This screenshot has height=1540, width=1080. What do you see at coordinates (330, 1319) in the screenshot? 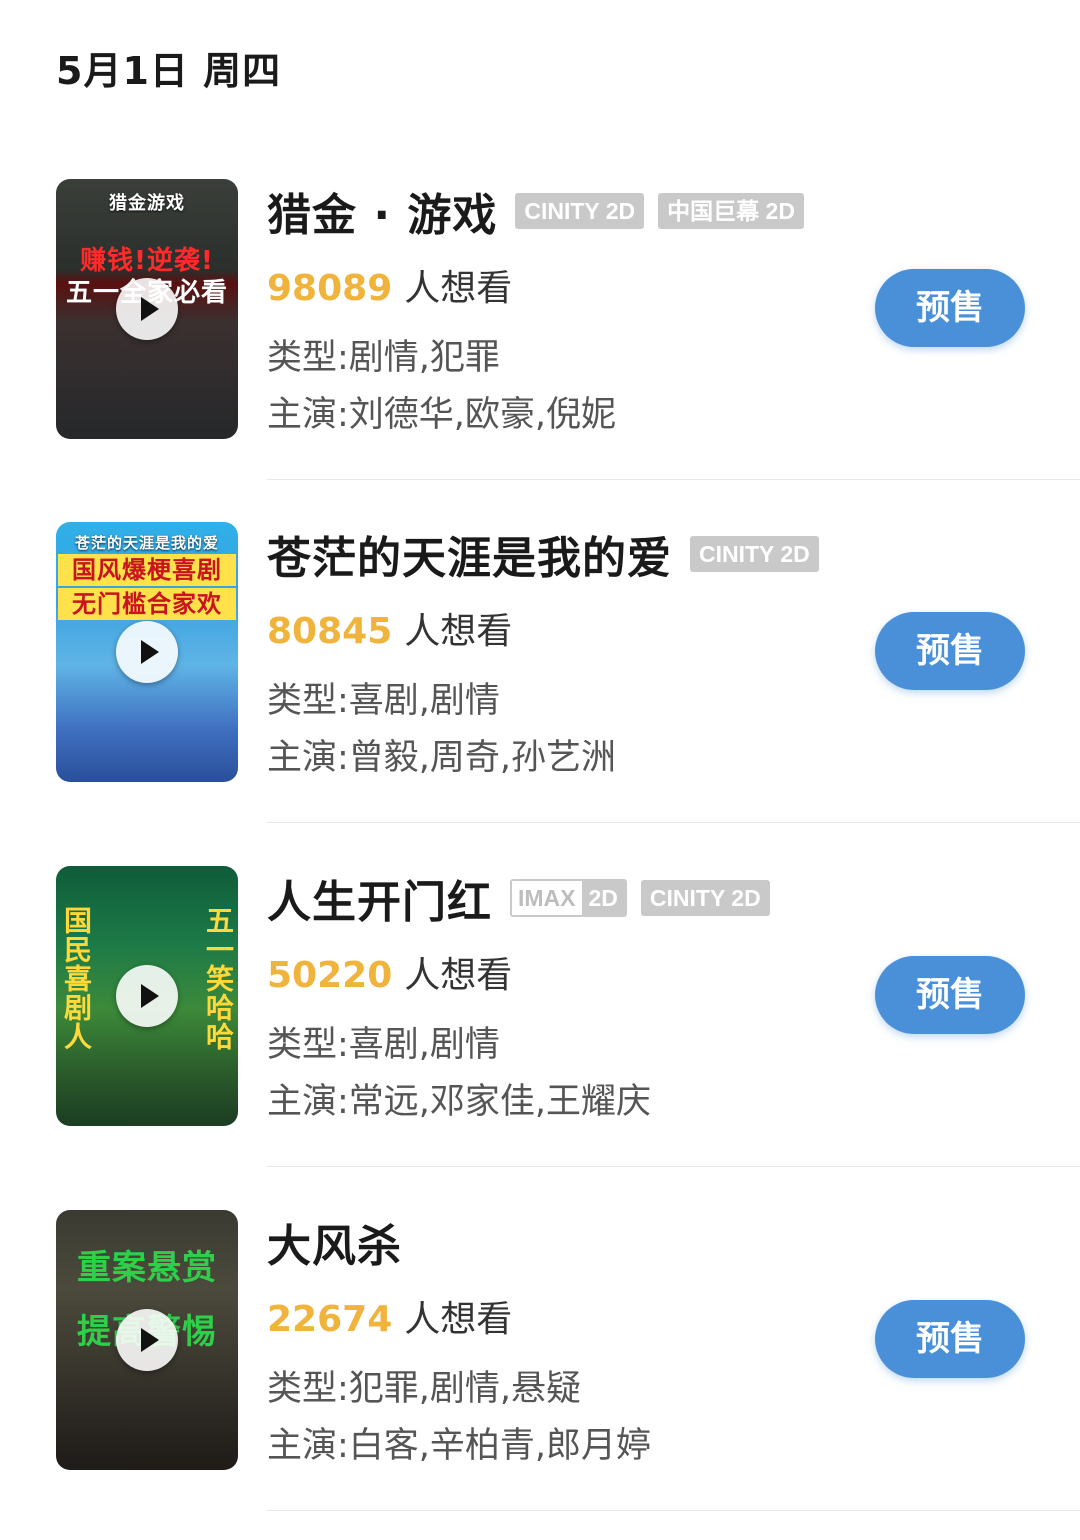
I see `want-count: 22674` at bounding box center [330, 1319].